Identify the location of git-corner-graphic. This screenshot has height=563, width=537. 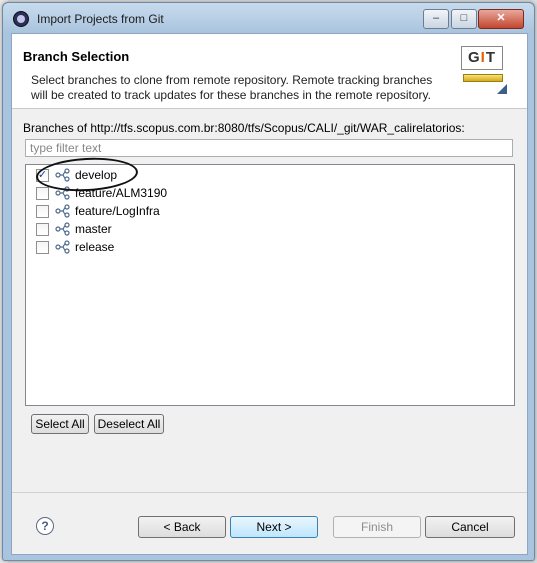
(502, 89).